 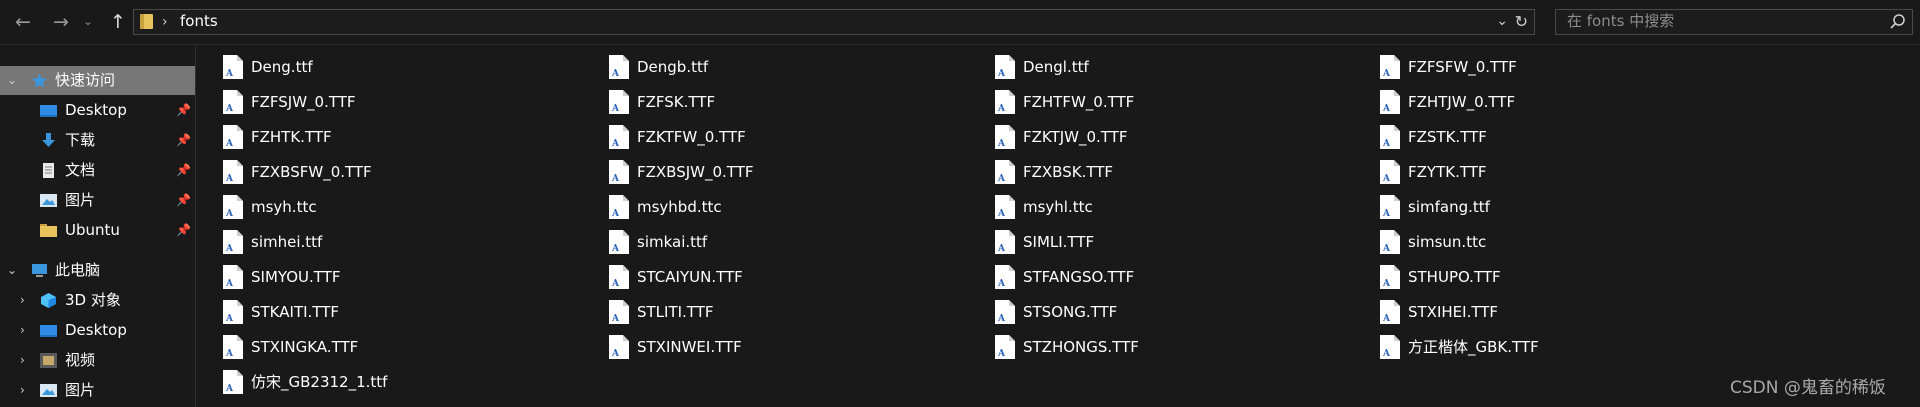 I want to click on sidebar-item-desktop: Desktop 📌, so click(x=97, y=110).